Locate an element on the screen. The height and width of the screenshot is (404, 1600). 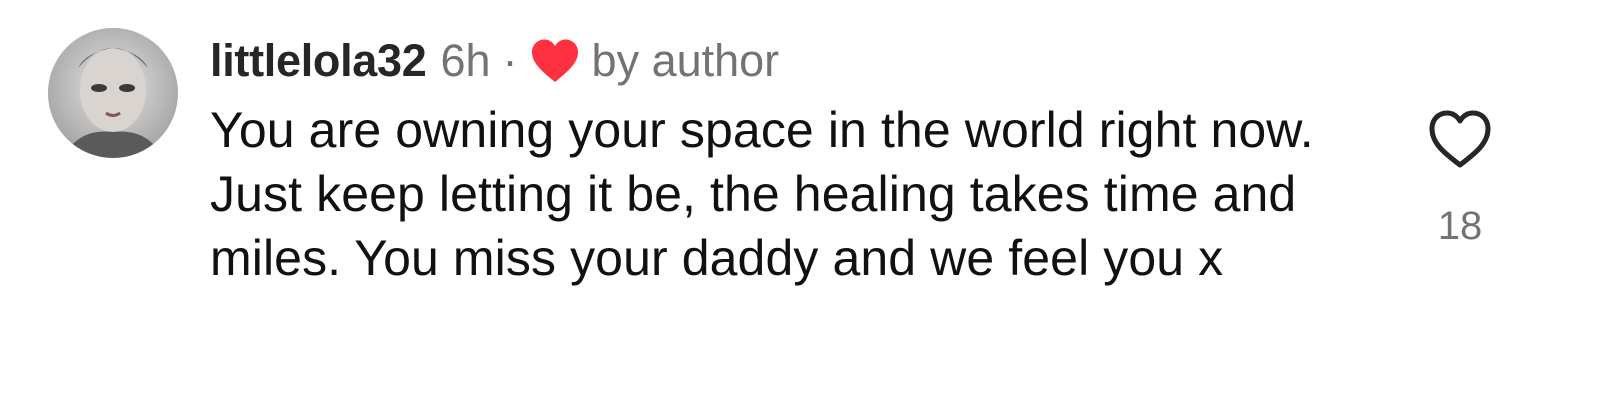
avatar is located at coordinates (113, 93).